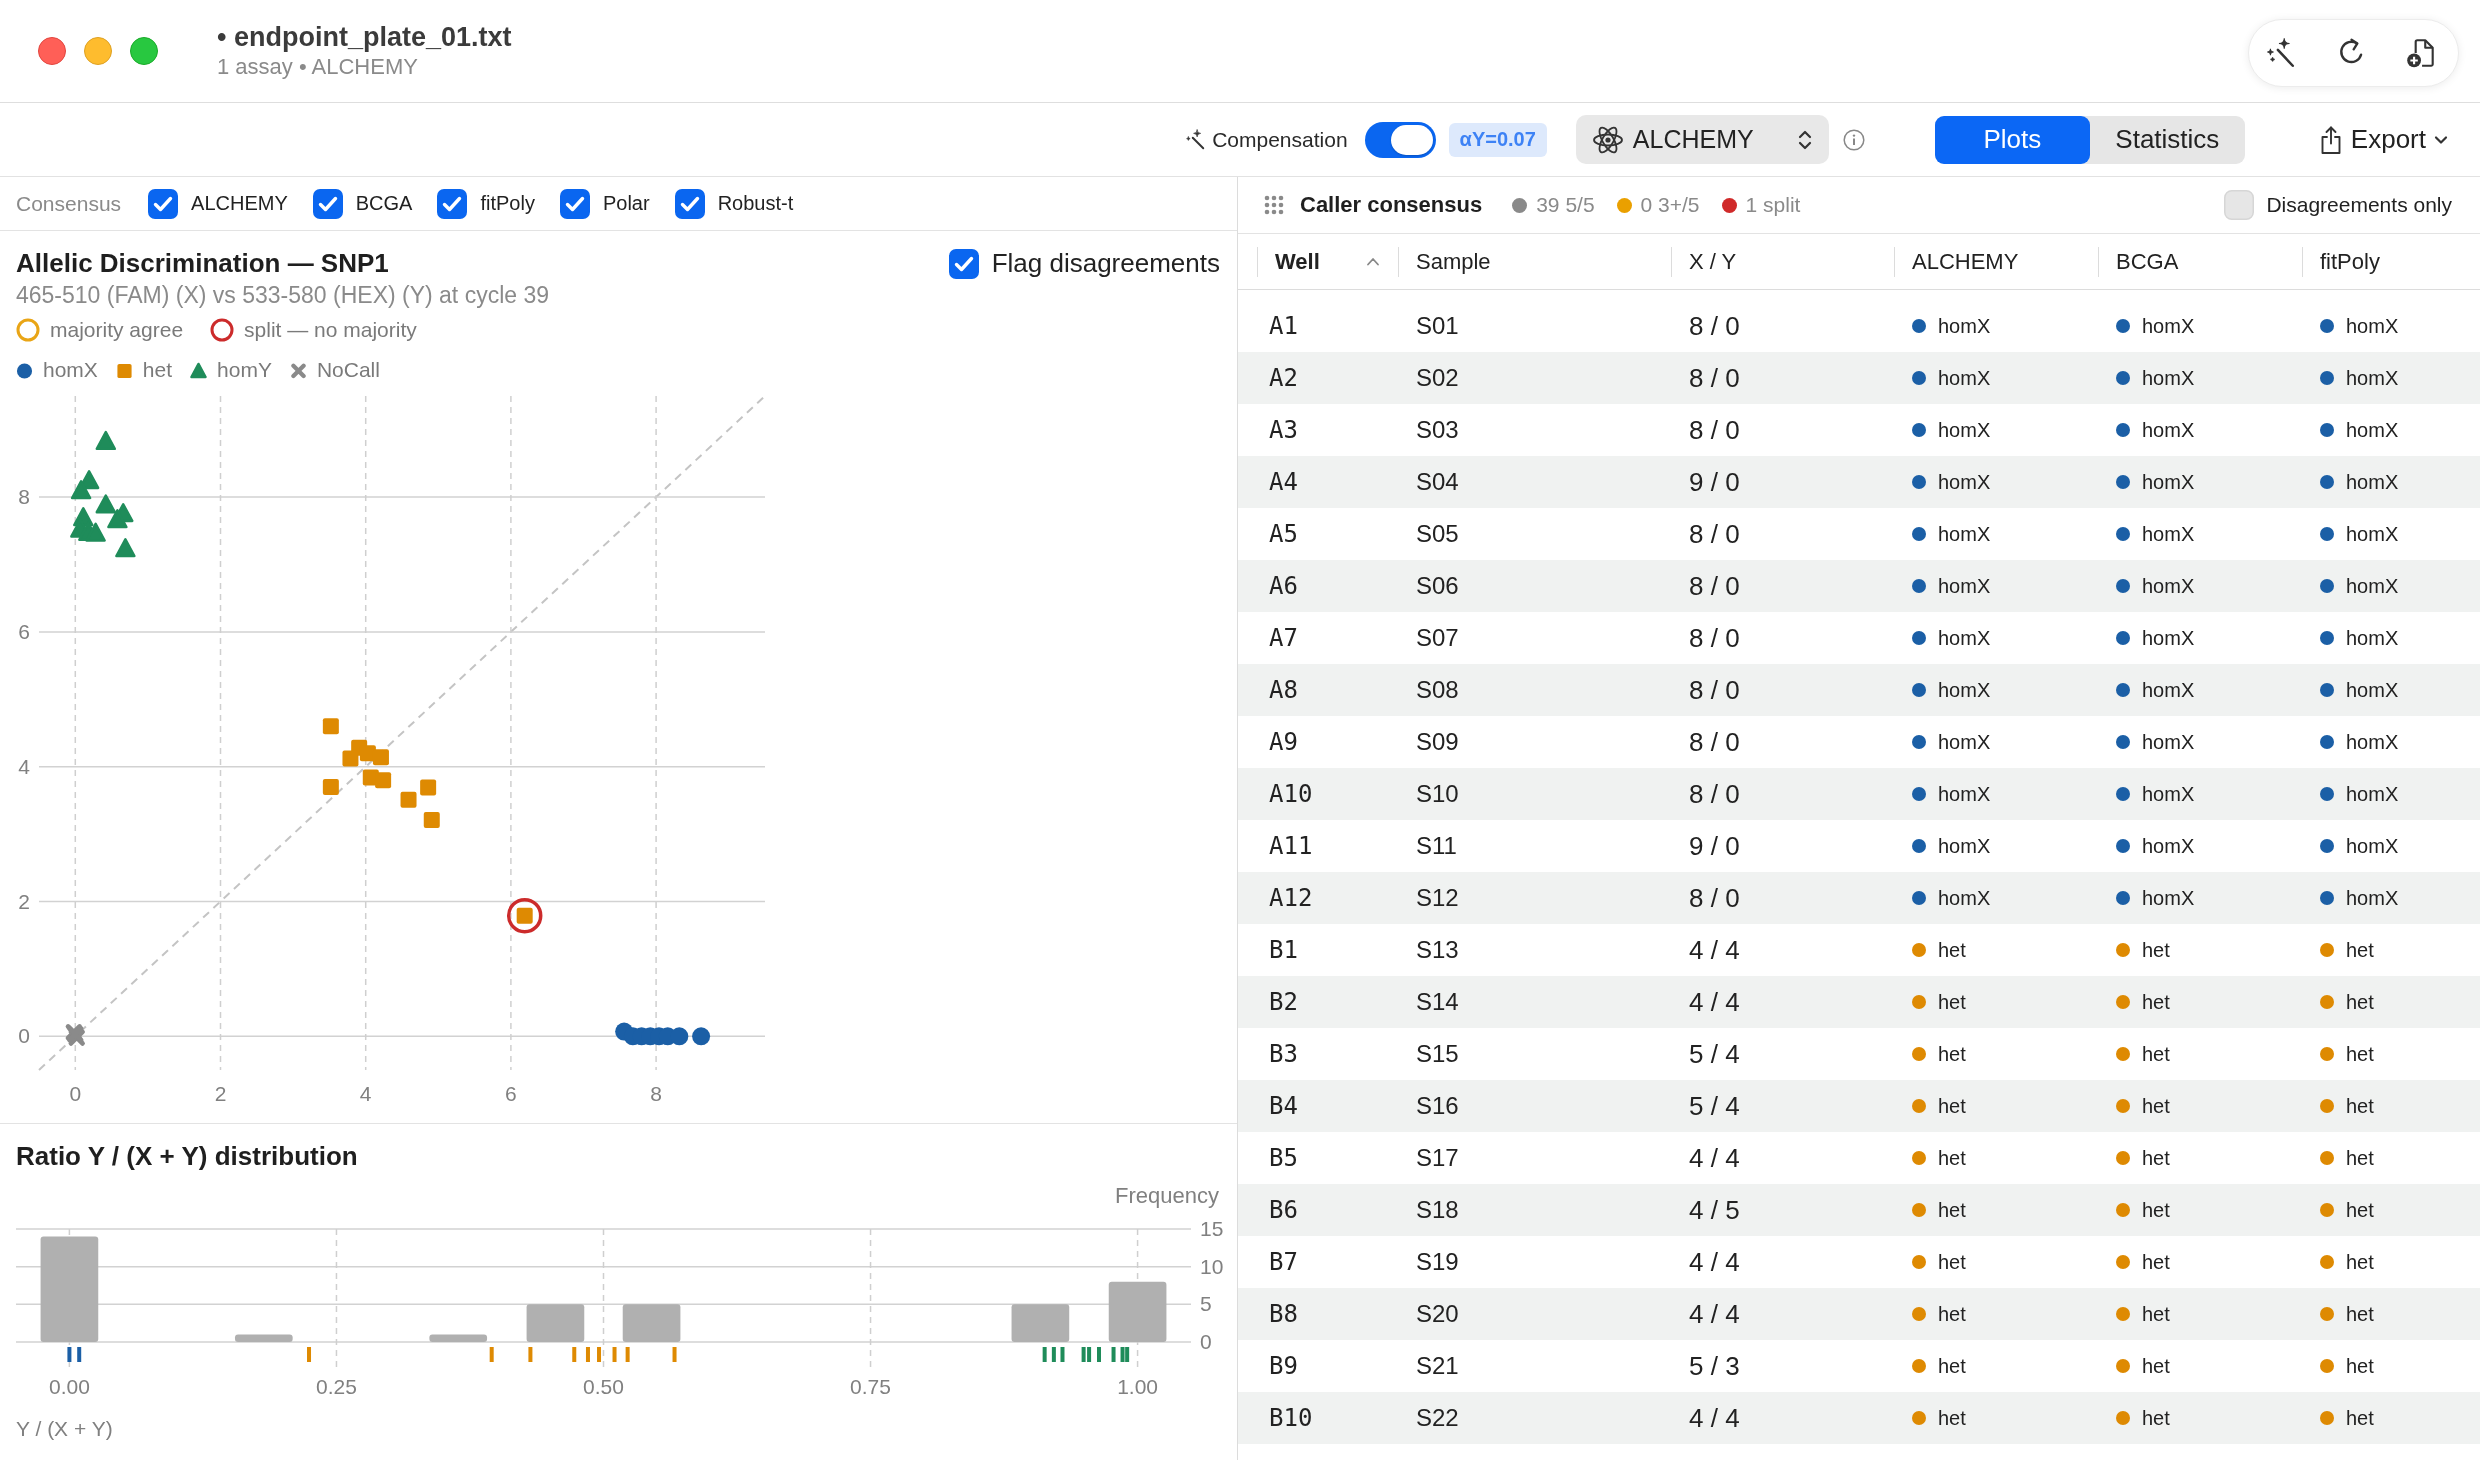  Describe the element at coordinates (64, 1429) in the screenshot. I see `axis-title: Y / (X + Y)` at that location.